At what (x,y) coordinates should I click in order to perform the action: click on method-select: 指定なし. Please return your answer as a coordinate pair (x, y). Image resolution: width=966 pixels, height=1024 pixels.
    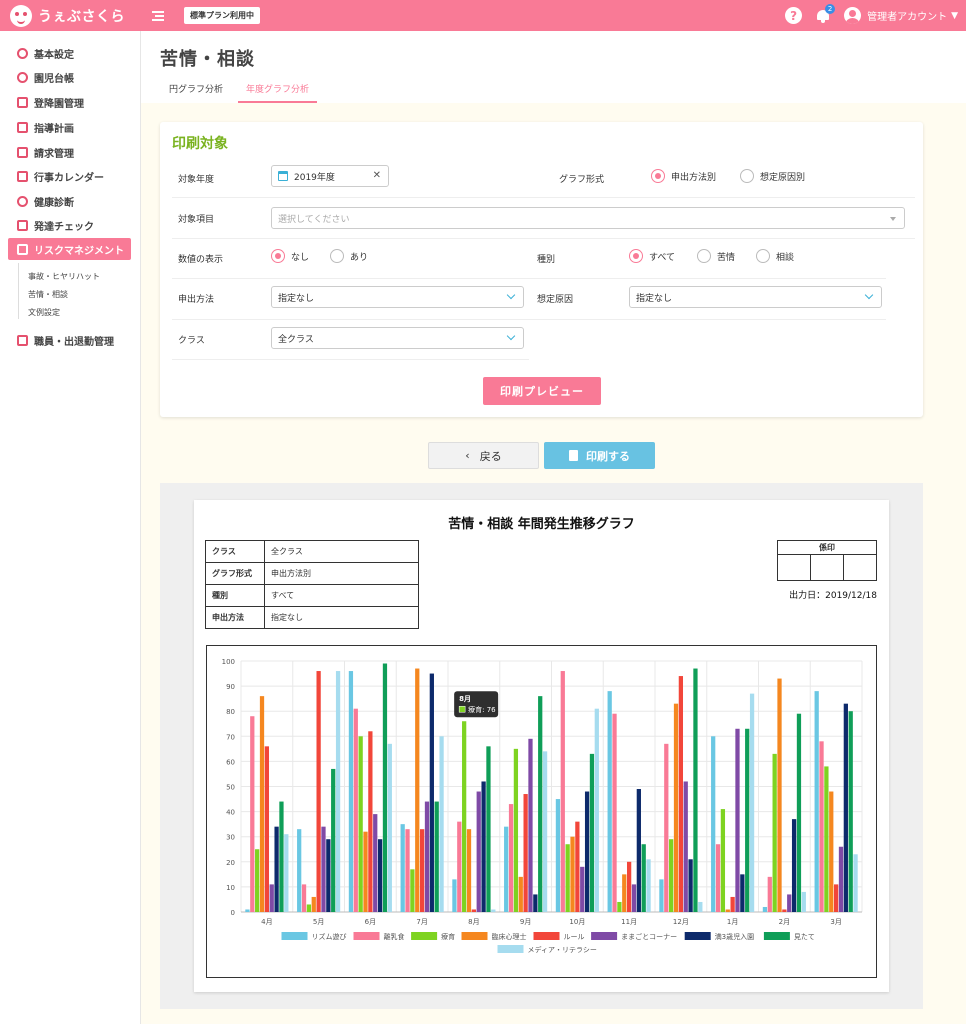
    Looking at the image, I should click on (397, 297).